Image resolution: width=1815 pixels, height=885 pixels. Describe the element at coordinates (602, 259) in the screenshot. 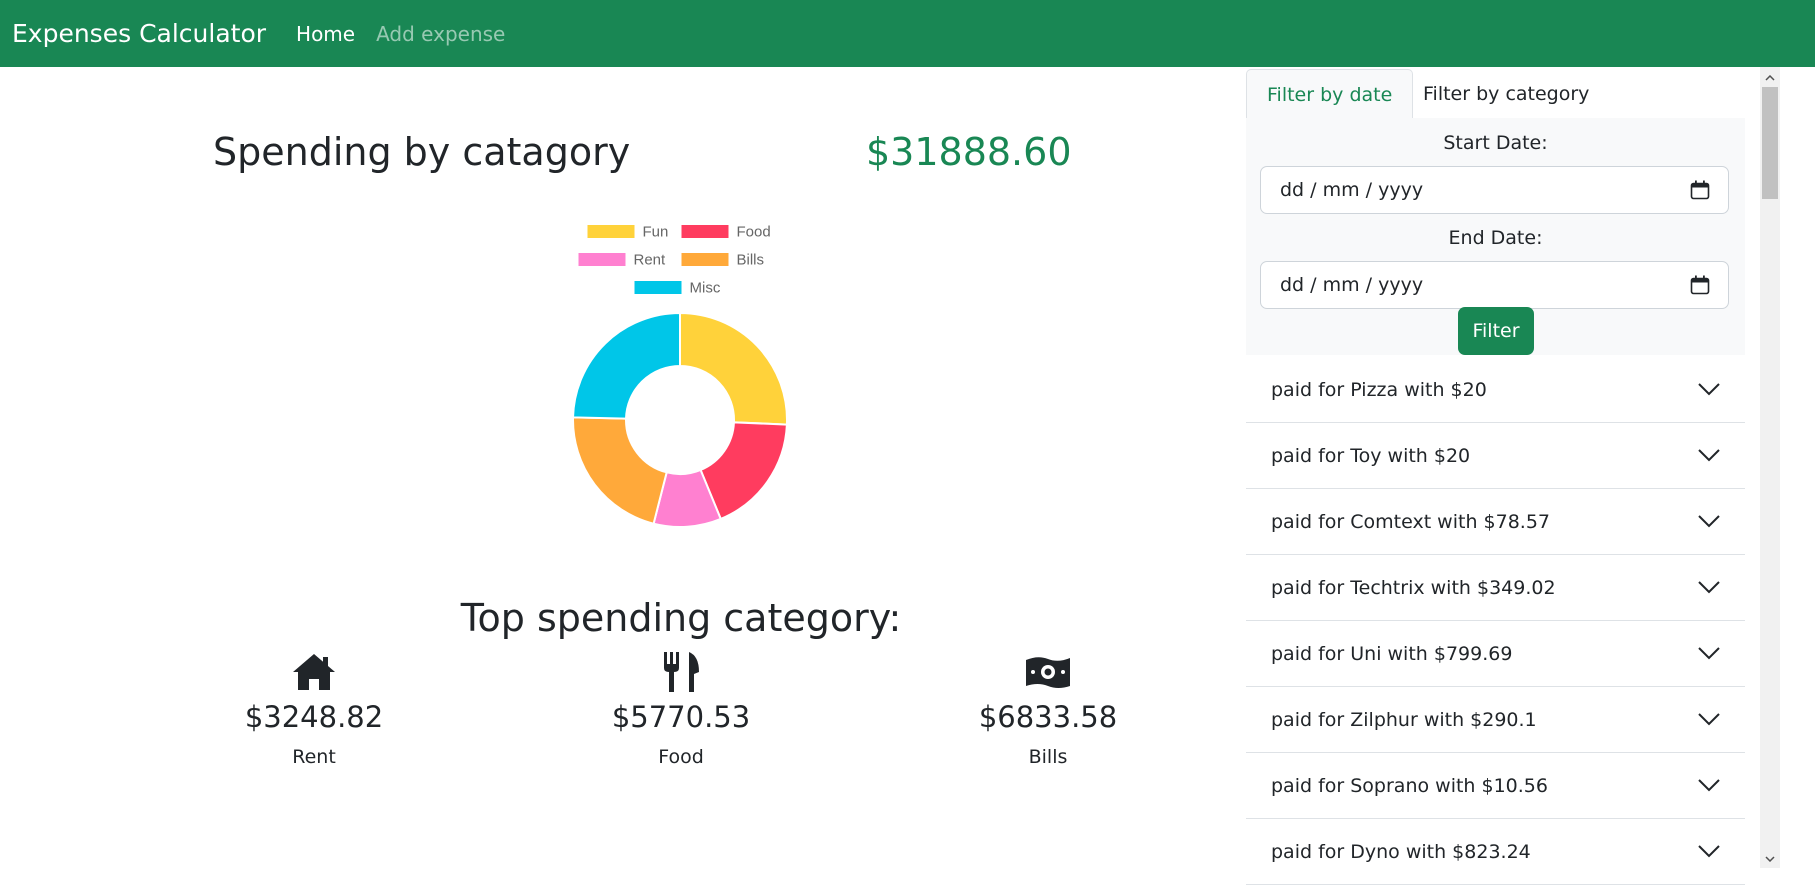

I see `legend-swatch-rent` at that location.